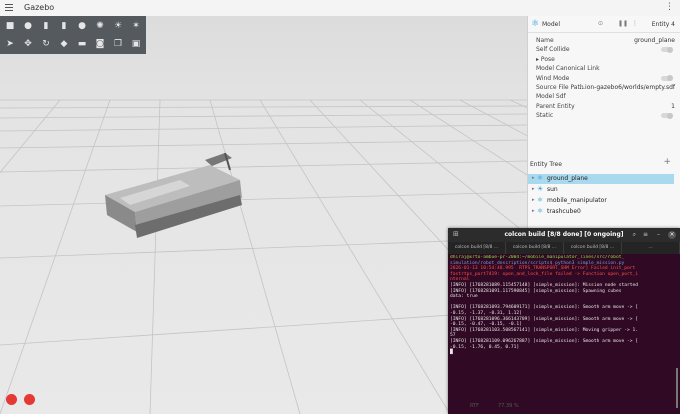  I want to click on select-mode-icon: ➤, so click(10, 44).